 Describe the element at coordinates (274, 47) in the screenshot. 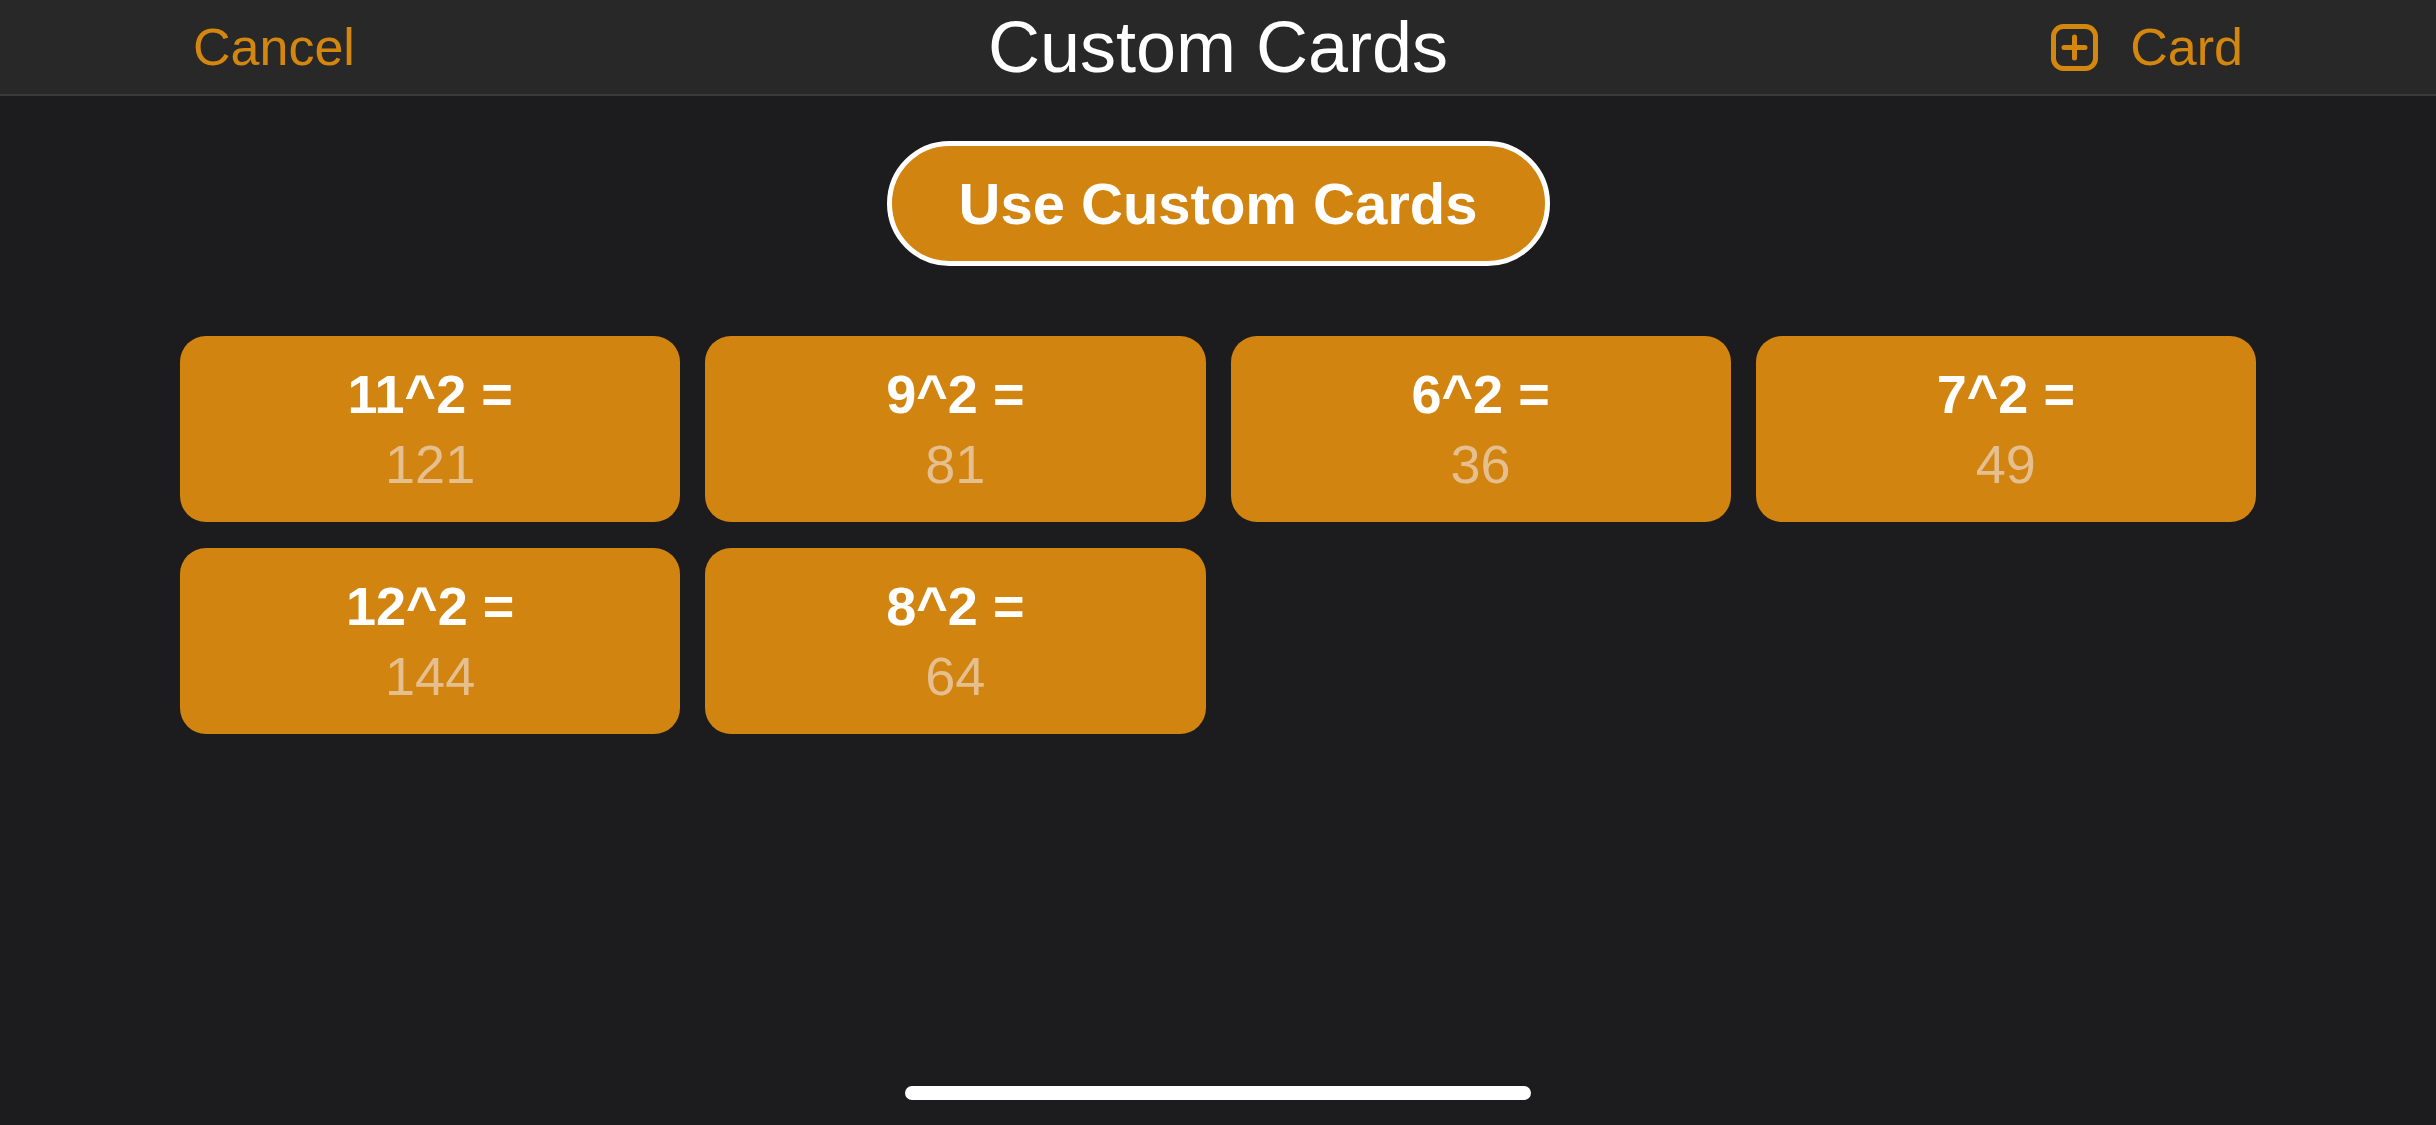

I see `cancel-button: Cancel` at that location.